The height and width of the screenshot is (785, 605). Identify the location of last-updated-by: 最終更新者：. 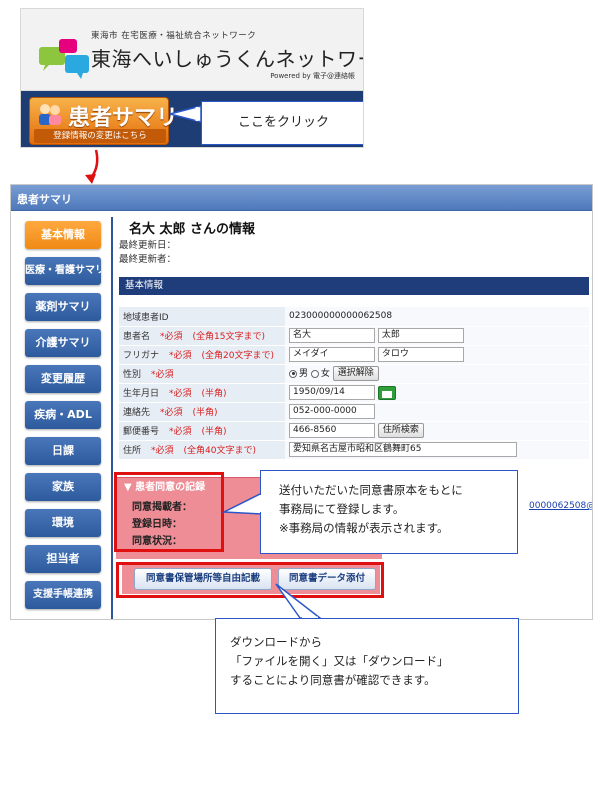
(148, 259).